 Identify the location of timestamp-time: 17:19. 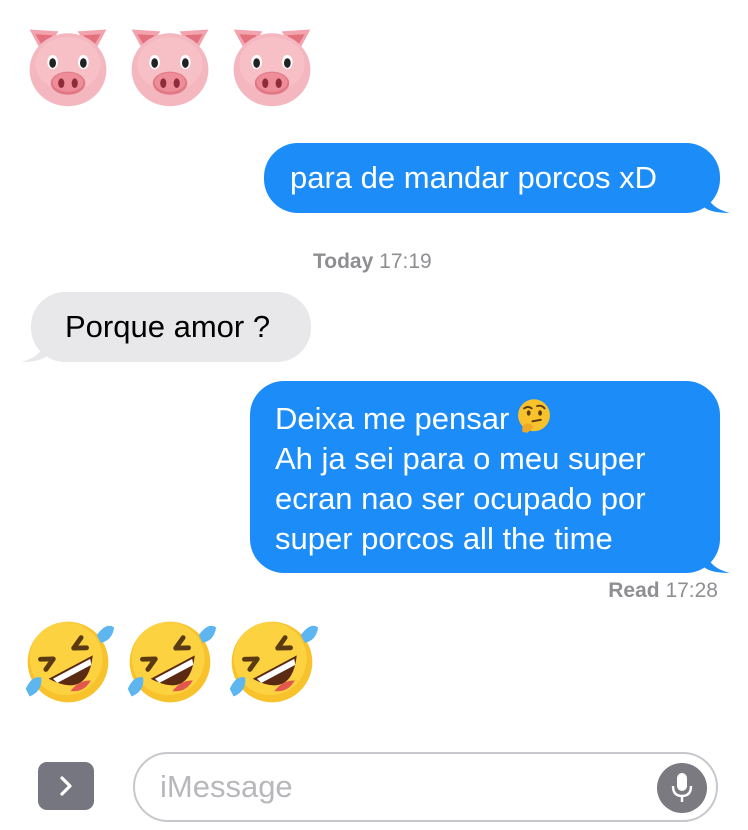
(405, 261).